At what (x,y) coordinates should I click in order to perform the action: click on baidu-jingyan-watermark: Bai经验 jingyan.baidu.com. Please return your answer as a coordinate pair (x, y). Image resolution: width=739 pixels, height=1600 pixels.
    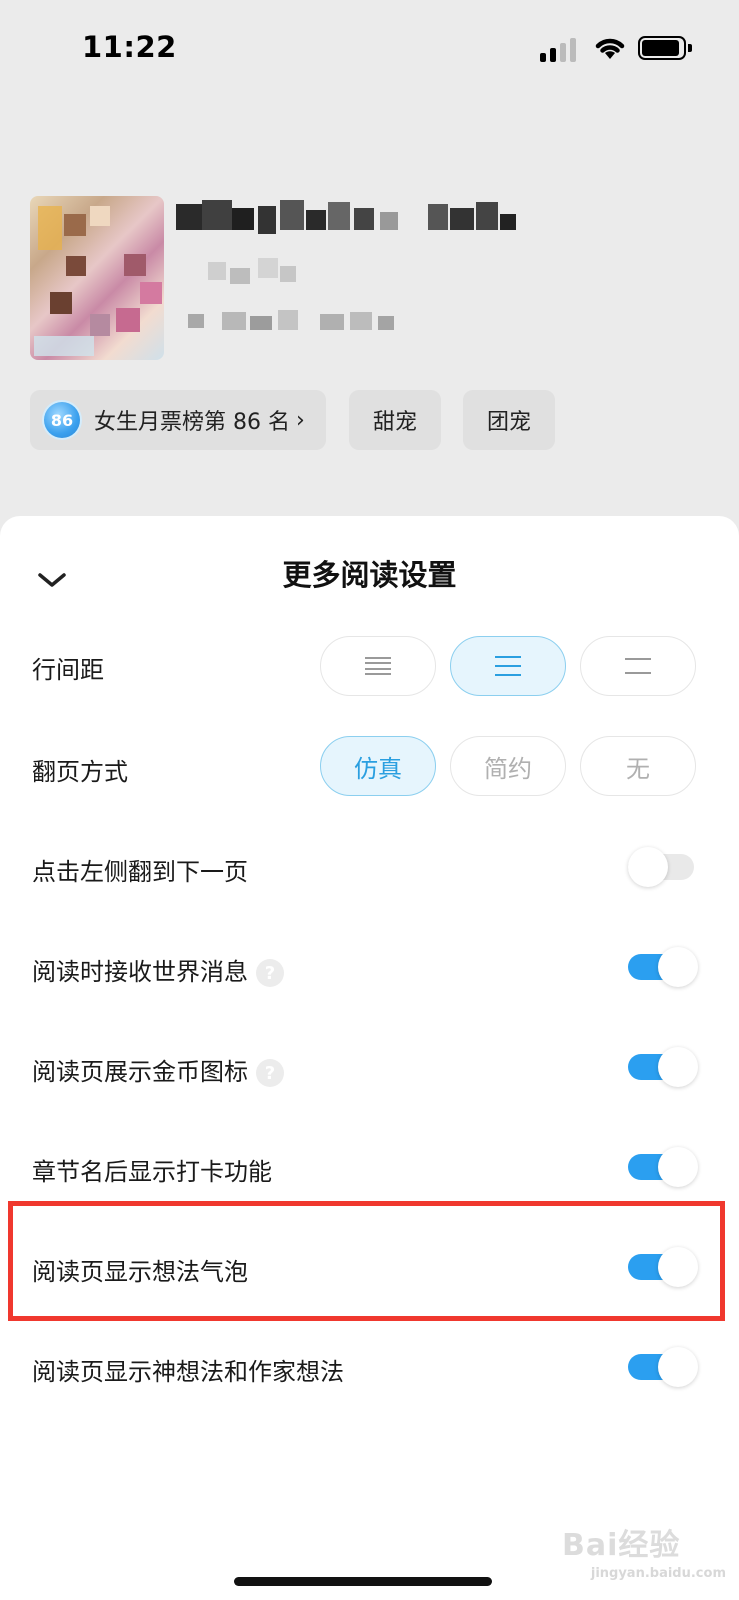
    Looking at the image, I should click on (647, 1556).